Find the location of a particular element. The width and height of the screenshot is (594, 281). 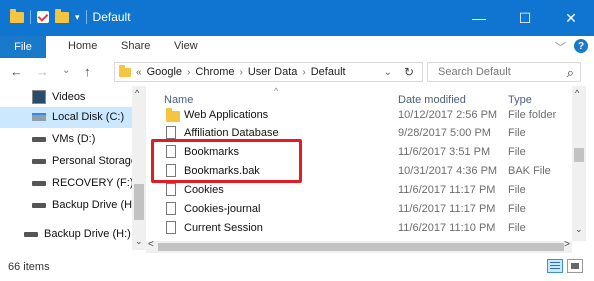

new-folder-icon is located at coordinates (62, 15).